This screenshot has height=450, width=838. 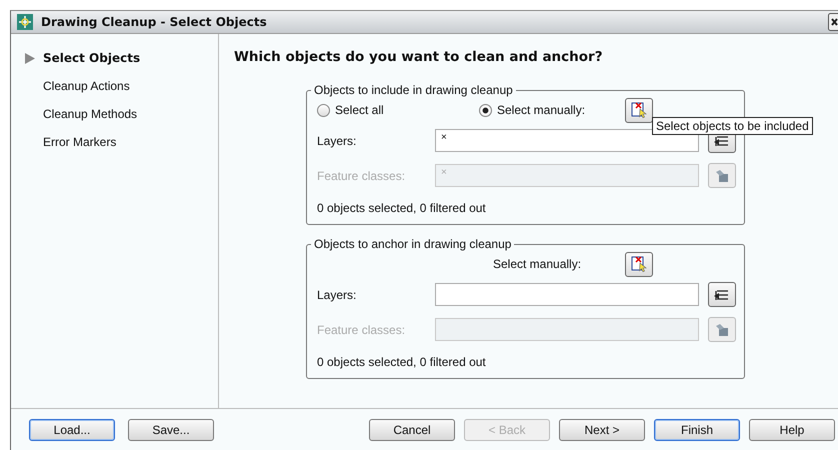 What do you see at coordinates (412, 244) in the screenshot?
I see `group-title: Objects to anchor in drawing cleanup` at bounding box center [412, 244].